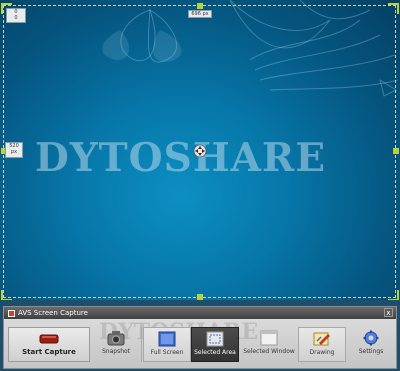 This screenshot has width=400, height=371. I want to click on move-icon, so click(200, 151).